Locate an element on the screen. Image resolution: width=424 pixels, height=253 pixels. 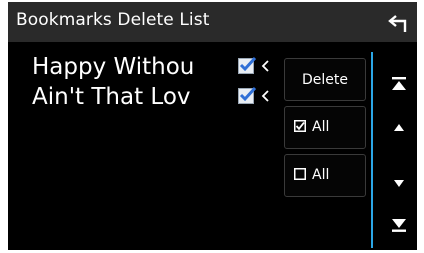
scroll-up-button is located at coordinates (399, 128).